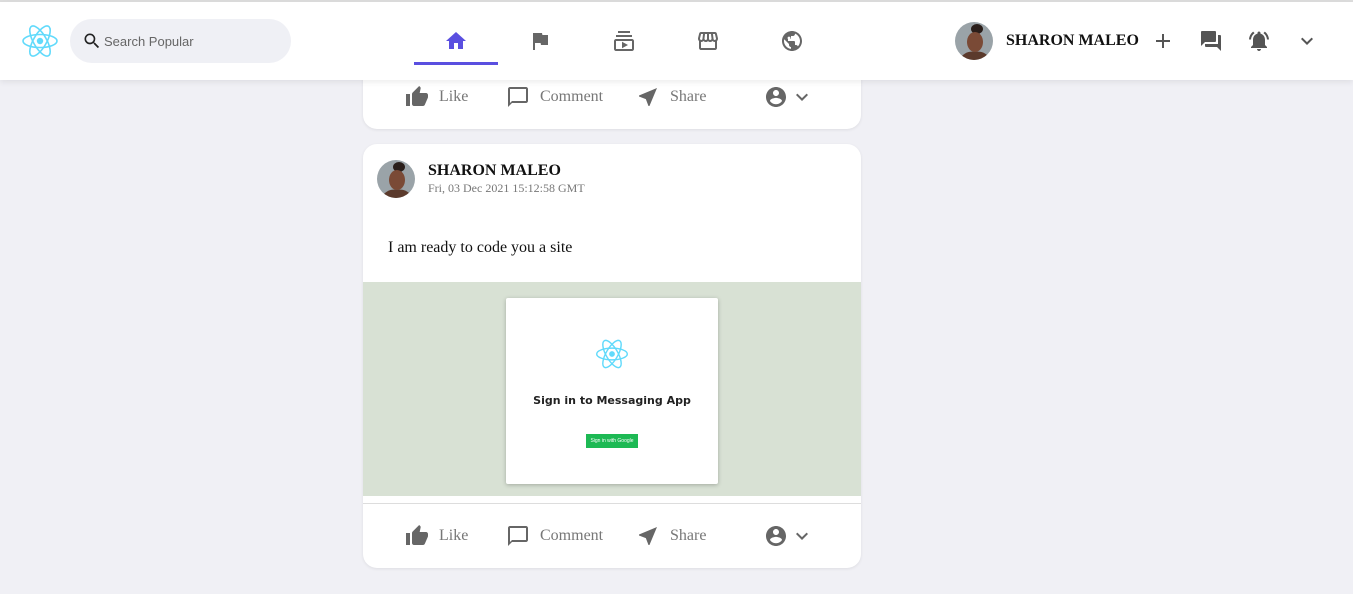 This screenshot has height=594, width=1353. I want to click on home-icon, so click(456, 40).